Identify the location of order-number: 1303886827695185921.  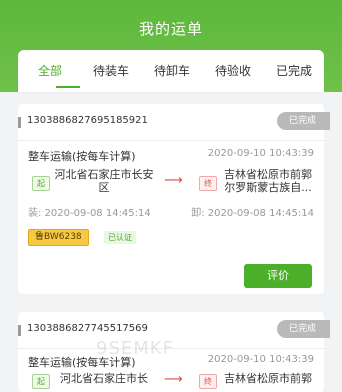
(87, 120).